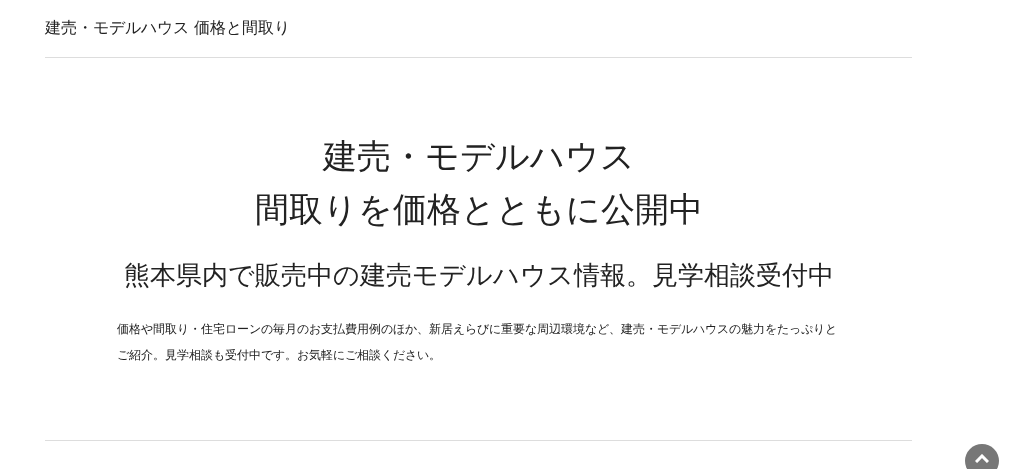 This screenshot has width=1024, height=469. What do you see at coordinates (477, 342) in the screenshot?
I see `description-paragraph: 価格や間取り・住宅ローンの毎月のお支払費用例のほか、新居えらびに重要な周辺環境など、建売・モデルハウスの魅力をたっぷりとご紹介。見学相談も受付中です。お気軽にご相談ください。` at bounding box center [477, 342].